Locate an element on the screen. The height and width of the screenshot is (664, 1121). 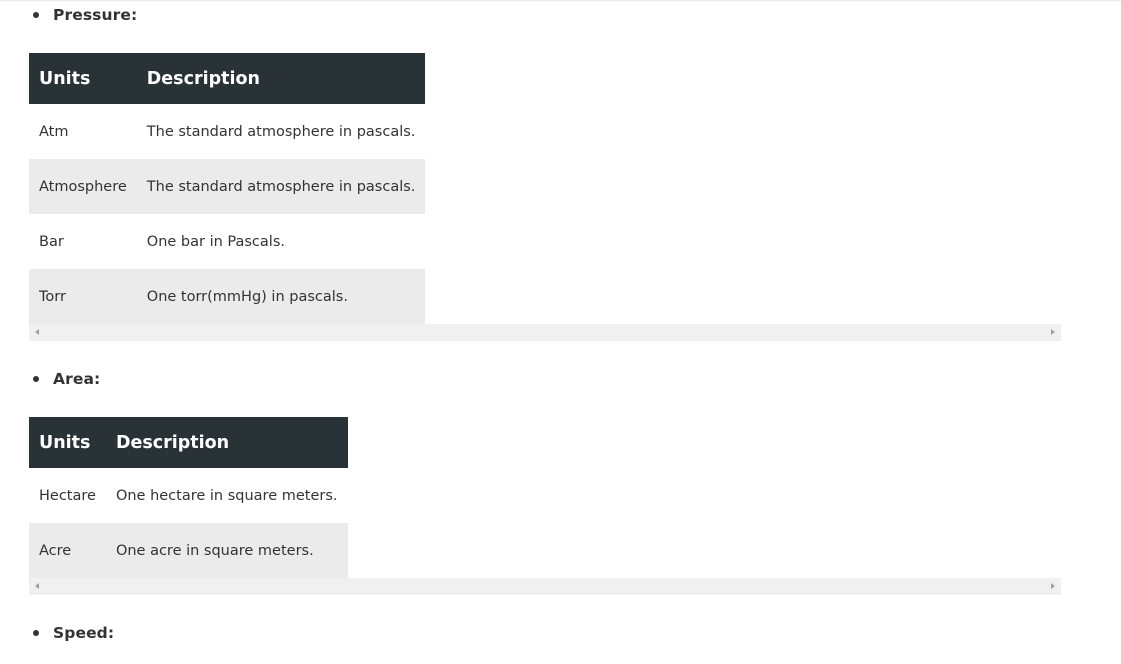
section-pressure: Pressure: is located at coordinates (85, 15).